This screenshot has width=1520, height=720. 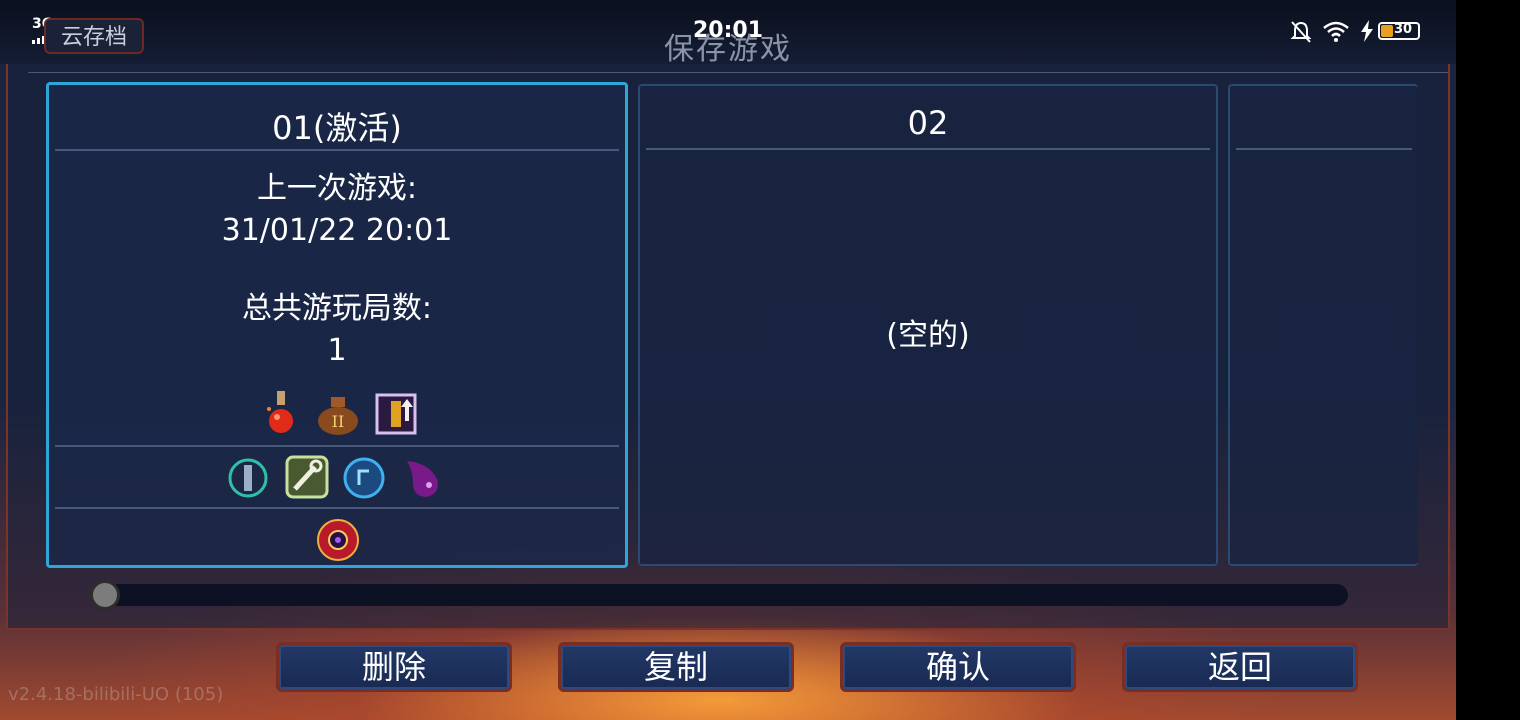 What do you see at coordinates (1336, 31) in the screenshot?
I see `wifi-icon` at bounding box center [1336, 31].